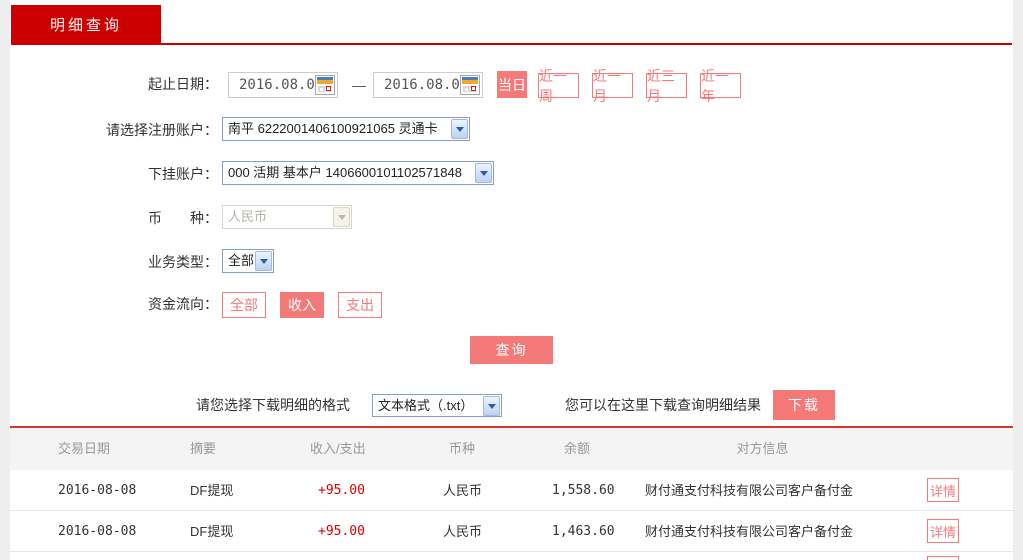 The height and width of the screenshot is (560, 1023). Describe the element at coordinates (287, 217) in the screenshot. I see `currency-select: 人民币` at that location.